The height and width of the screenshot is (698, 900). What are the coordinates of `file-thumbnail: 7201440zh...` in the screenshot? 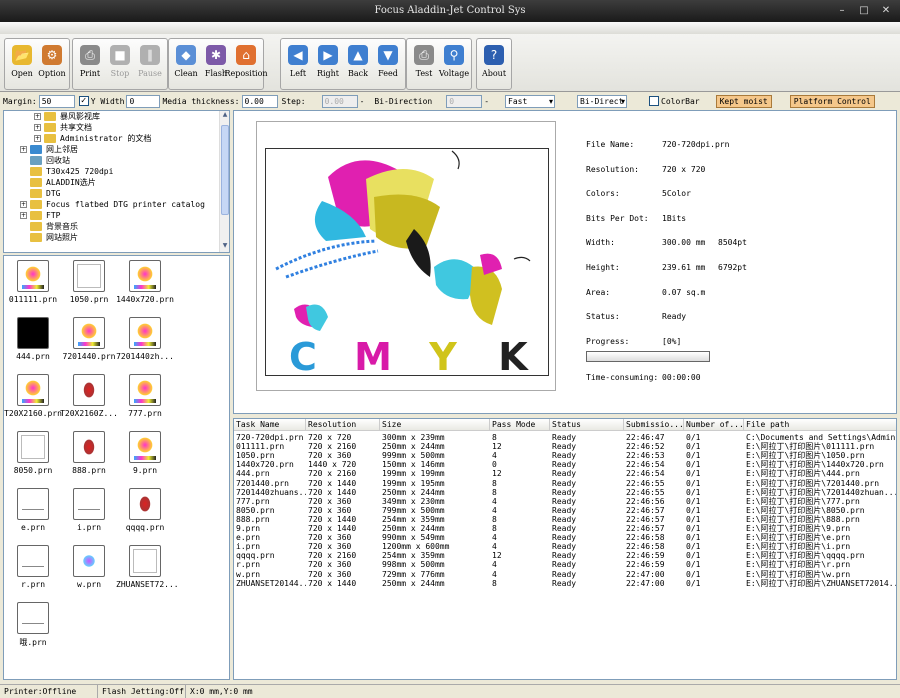 It's located at (145, 343).